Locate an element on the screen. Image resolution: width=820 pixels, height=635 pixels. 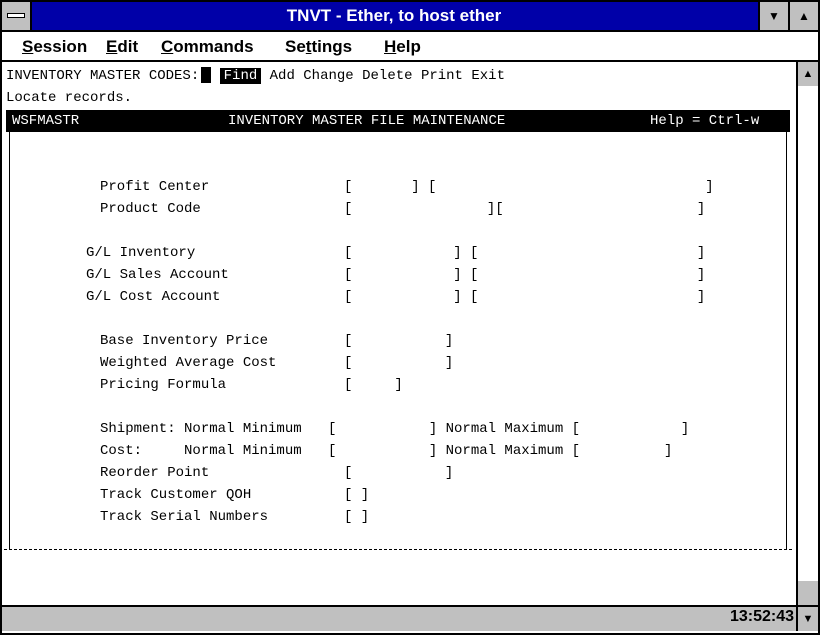
scroll-up-button: ▲ is located at coordinates (808, 75).